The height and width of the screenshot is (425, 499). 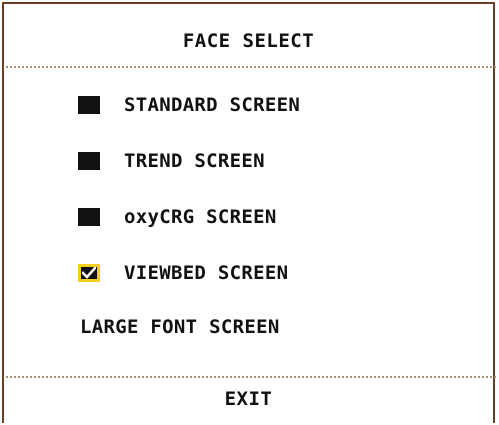 I want to click on bottom-divider, so click(x=251, y=377).